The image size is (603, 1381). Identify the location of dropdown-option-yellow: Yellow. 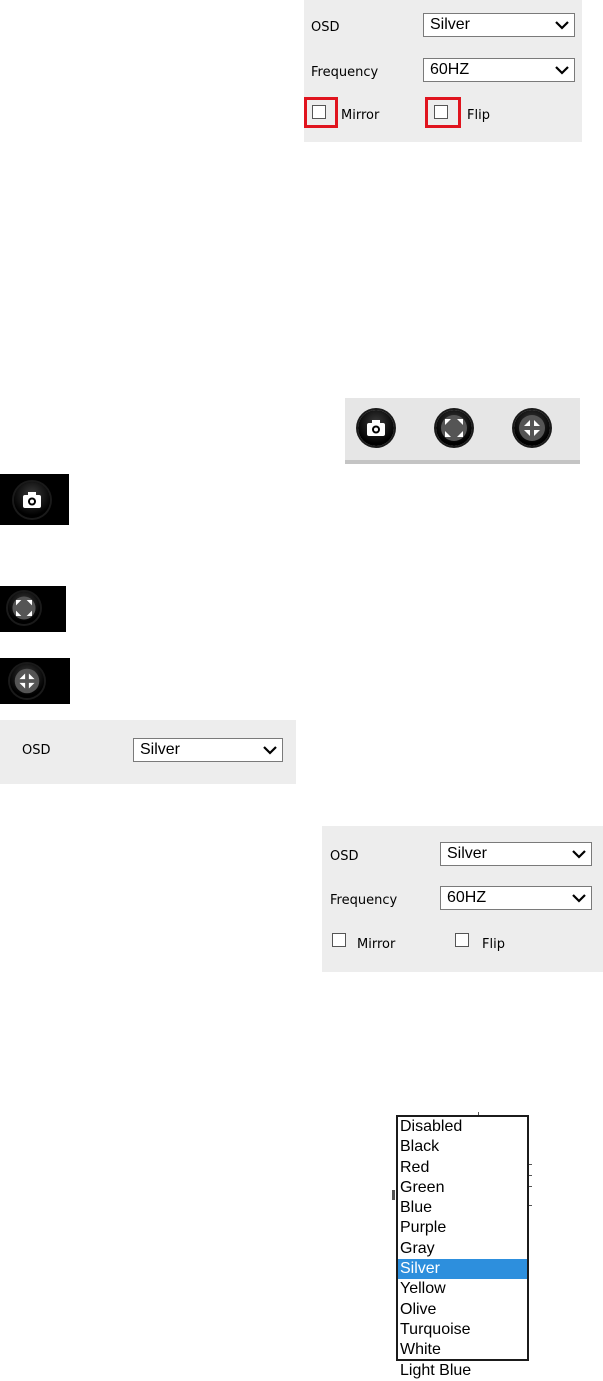
(462, 1289).